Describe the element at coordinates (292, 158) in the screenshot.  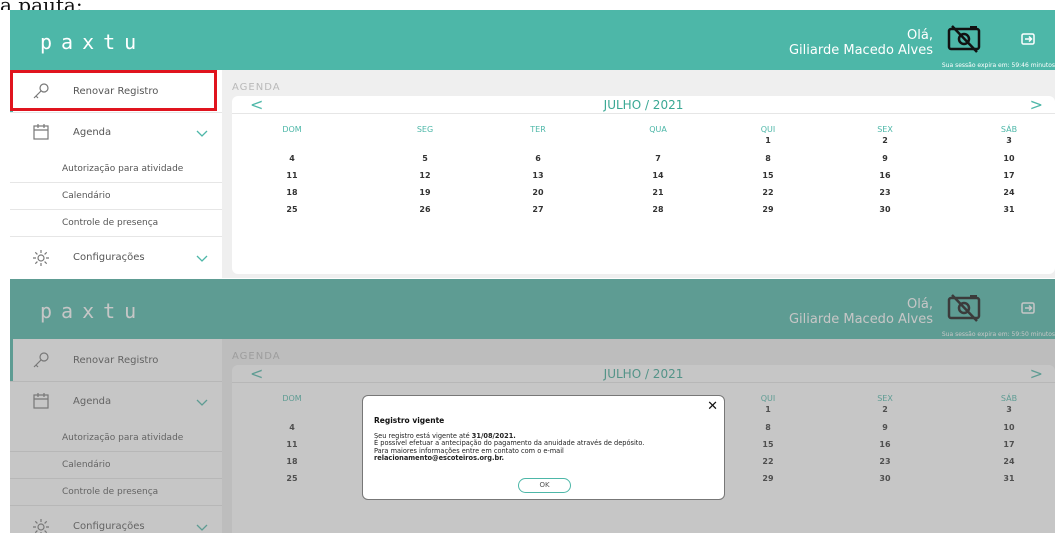
I see `calendar-day: 4` at that location.